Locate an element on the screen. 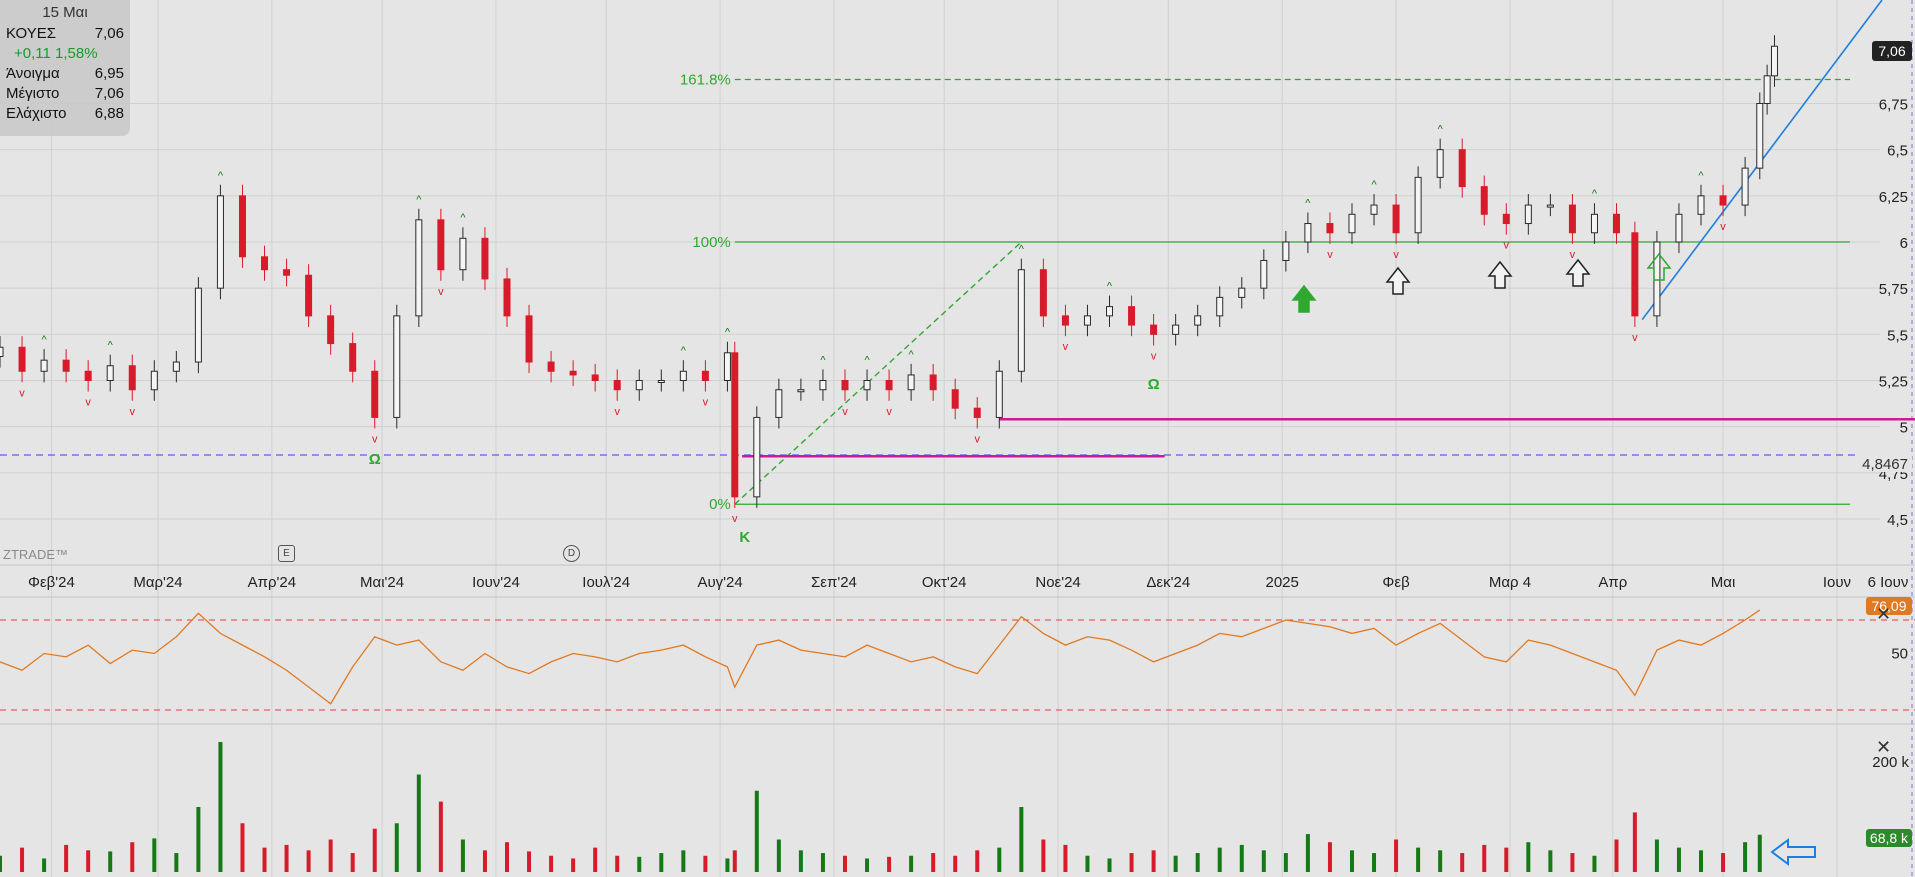 Image resolution: width=1915 pixels, height=877 pixels. earnings-event-icon: E is located at coordinates (286, 553).